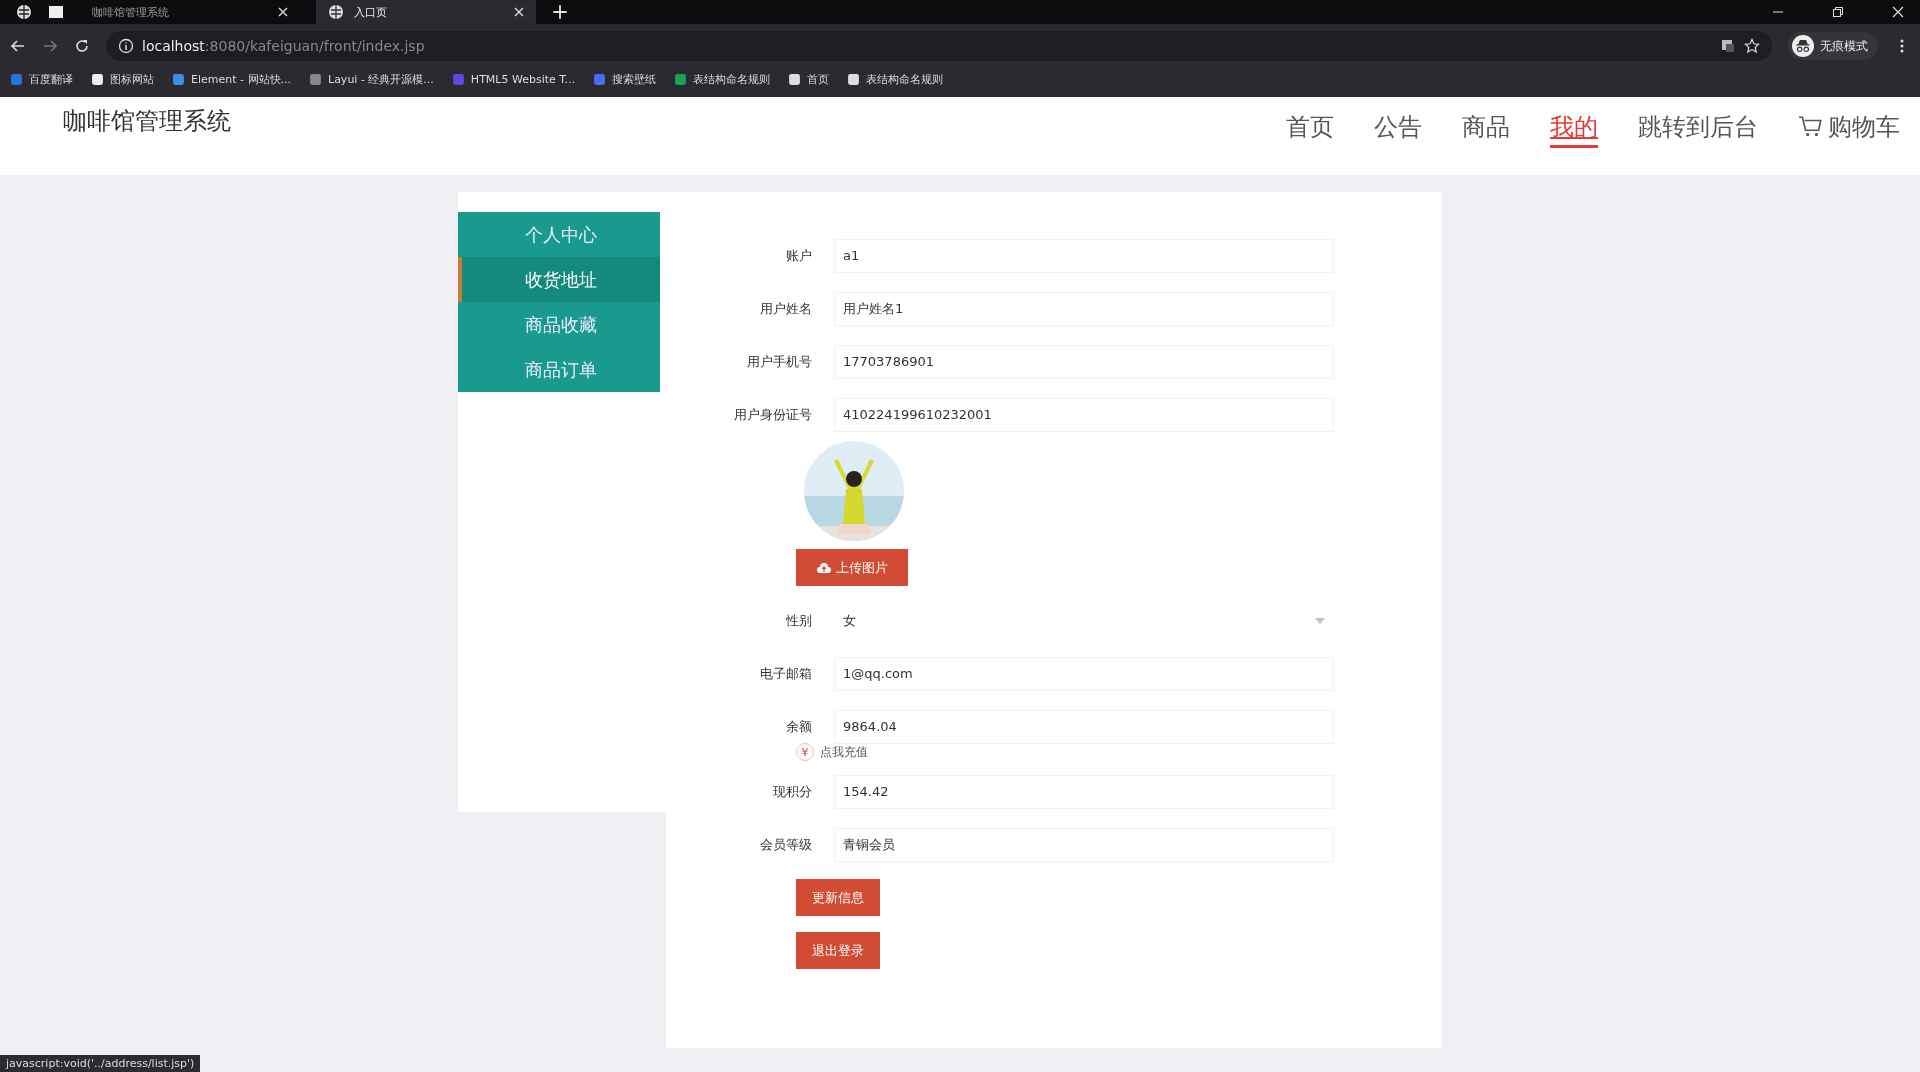  What do you see at coordinates (1698, 129) in the screenshot?
I see `nav-link: 跳转到后台` at bounding box center [1698, 129].